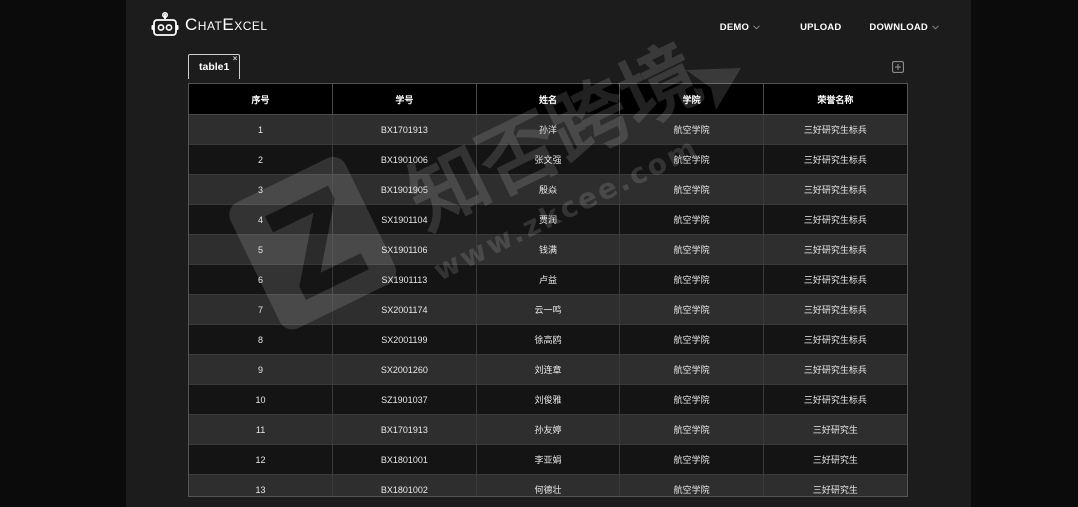 Image resolution: width=1078 pixels, height=507 pixels. I want to click on table-cell: SX2001260, so click(404, 369).